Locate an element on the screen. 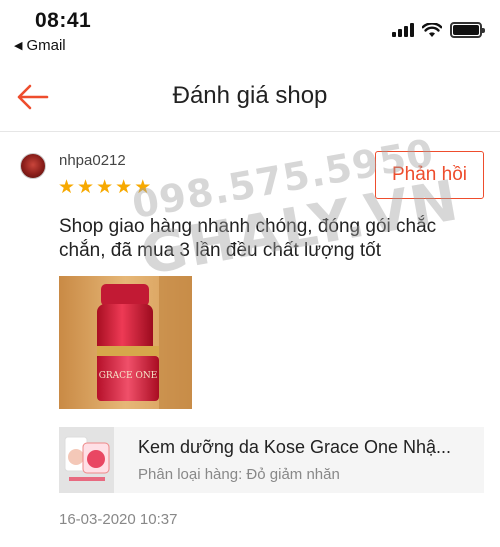 Image resolution: width=500 pixels, height=547 pixels. photo-brand-text: GRACE ONE is located at coordinates (128, 376).